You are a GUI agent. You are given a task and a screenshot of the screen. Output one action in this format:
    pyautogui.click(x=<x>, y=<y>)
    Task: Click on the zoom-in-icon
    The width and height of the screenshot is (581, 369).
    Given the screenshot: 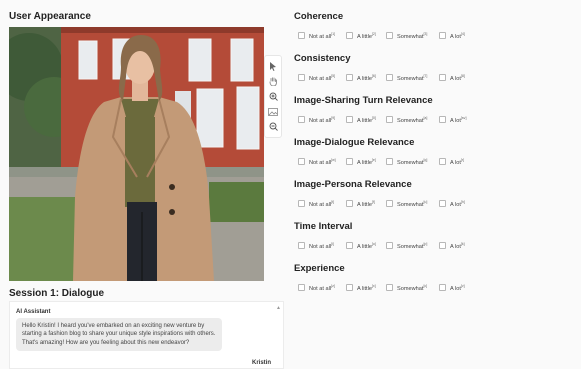 What is the action you would take?
    pyautogui.click(x=273, y=97)
    